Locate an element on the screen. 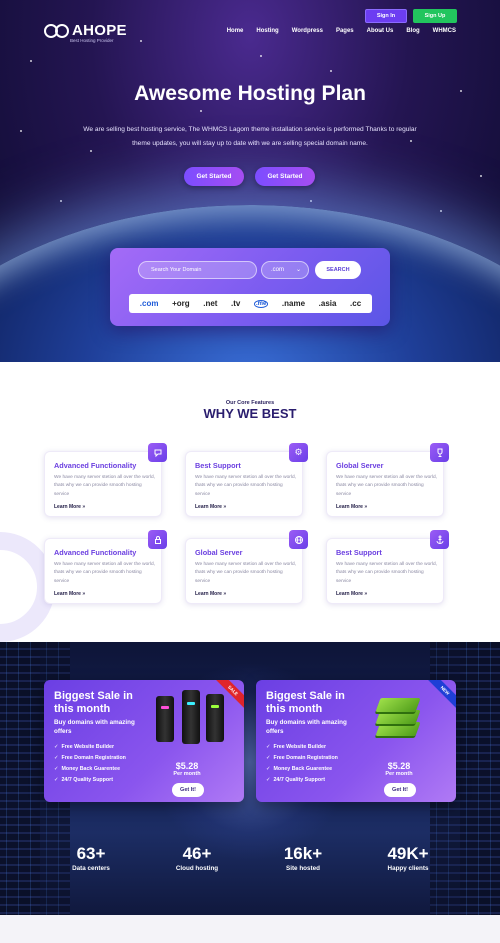  tld-com: .com is located at coordinates (149, 303).